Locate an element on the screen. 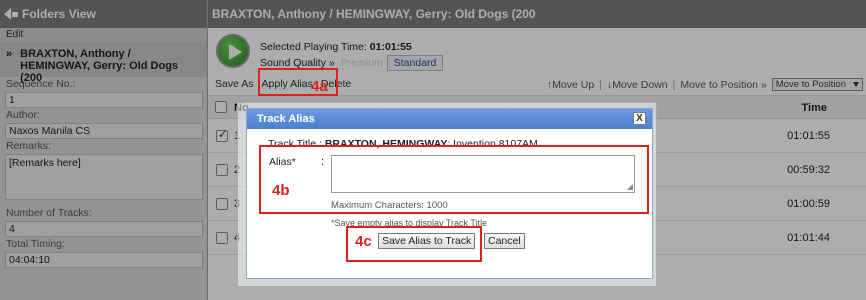 This screenshot has width=866, height=300. annotation-box-4b is located at coordinates (454, 179).